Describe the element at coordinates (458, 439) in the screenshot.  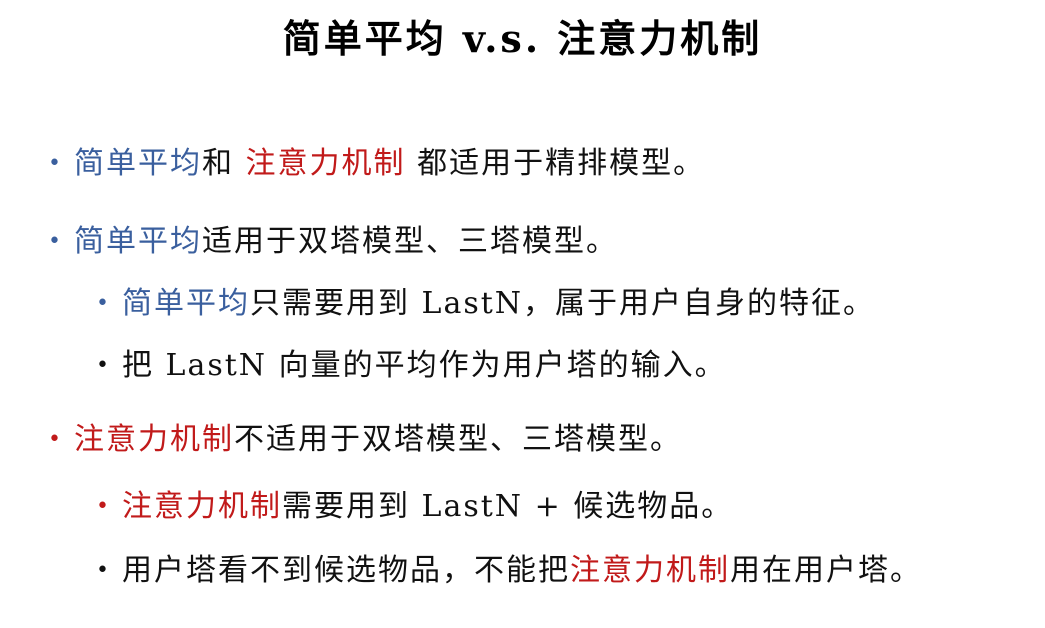
I see `bullet-text: 不适用于双塔模型、三塔模型。` at that location.